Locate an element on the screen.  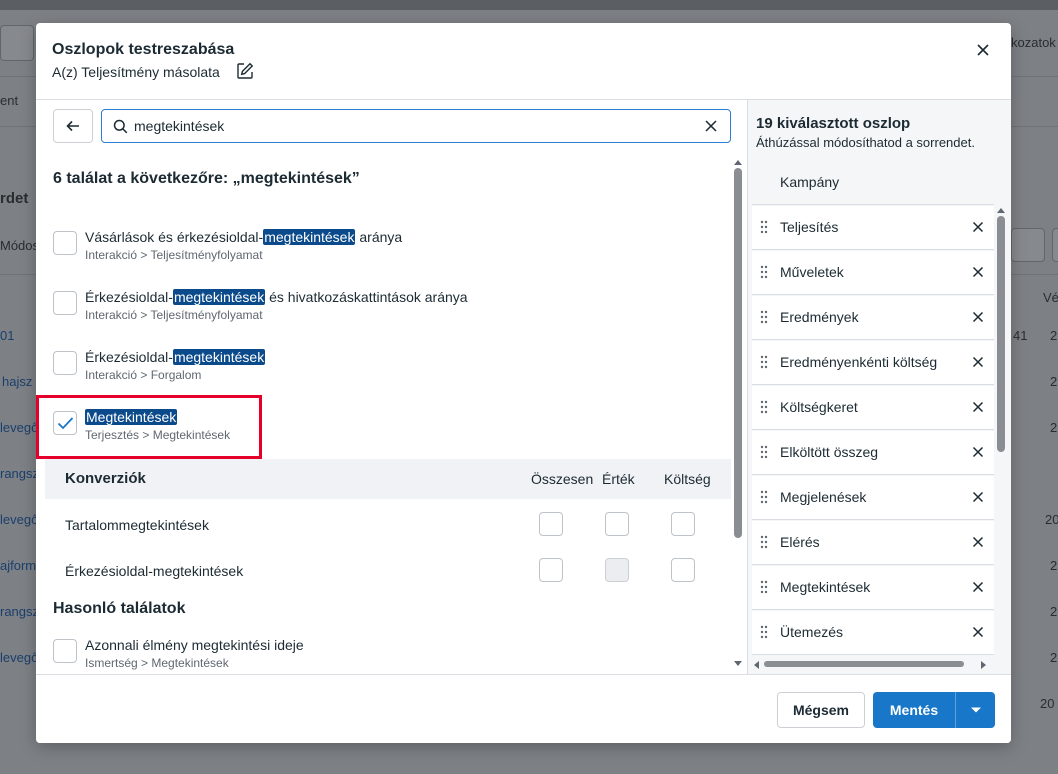
selected-column-item: Eredmények is located at coordinates (873, 318).